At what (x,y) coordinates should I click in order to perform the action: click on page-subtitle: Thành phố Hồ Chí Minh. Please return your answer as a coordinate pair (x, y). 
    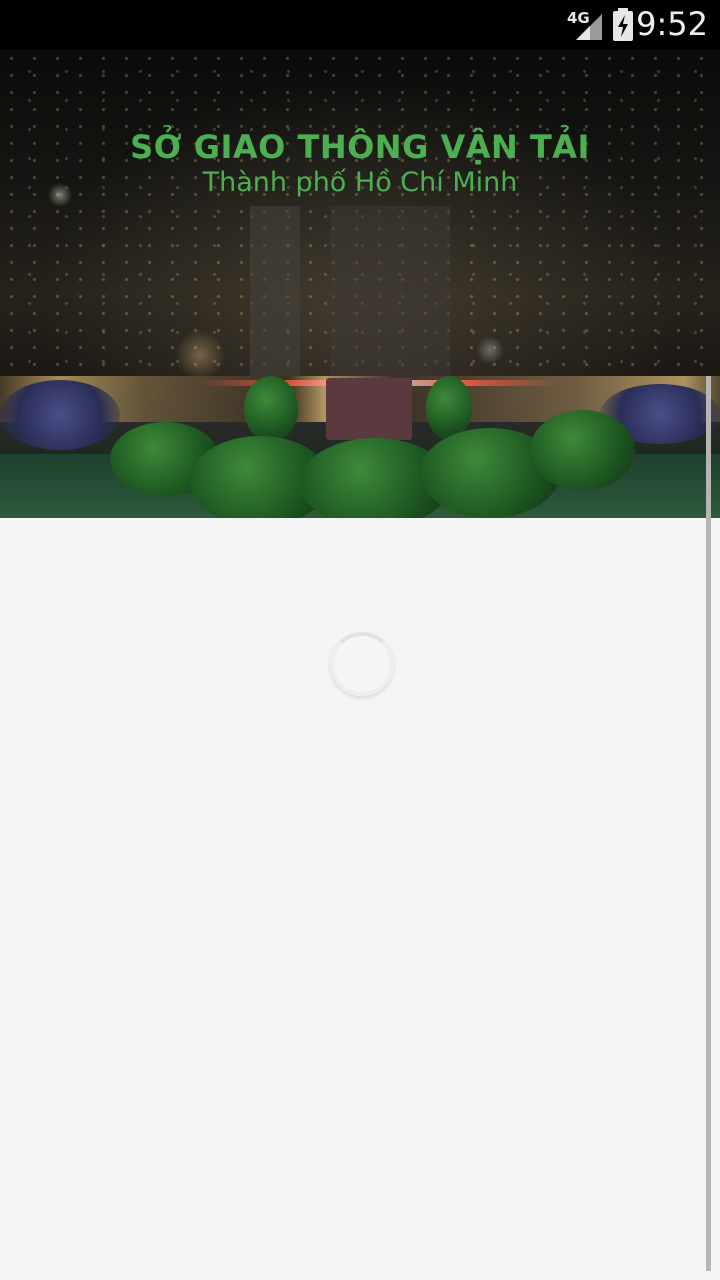
    Looking at the image, I should click on (360, 182).